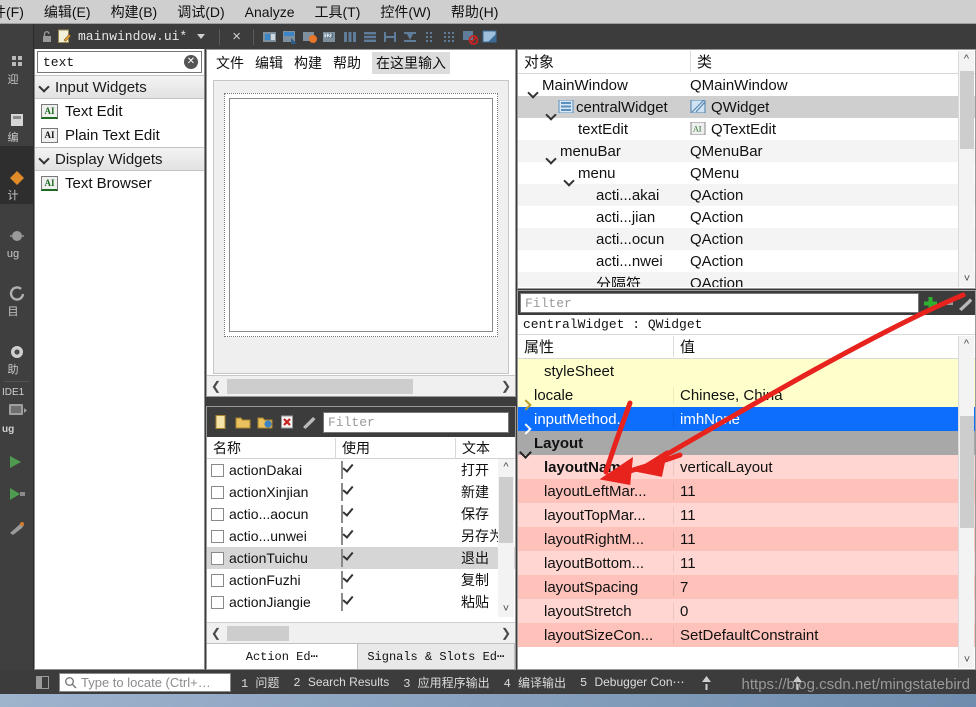 The image size is (976, 707). Describe the element at coordinates (930, 303) in the screenshot. I see `plus-icon` at that location.